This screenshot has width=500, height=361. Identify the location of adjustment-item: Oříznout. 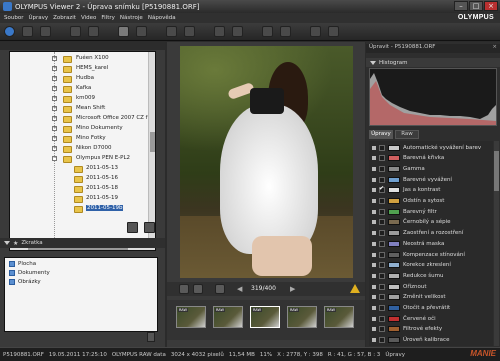
(431, 286).